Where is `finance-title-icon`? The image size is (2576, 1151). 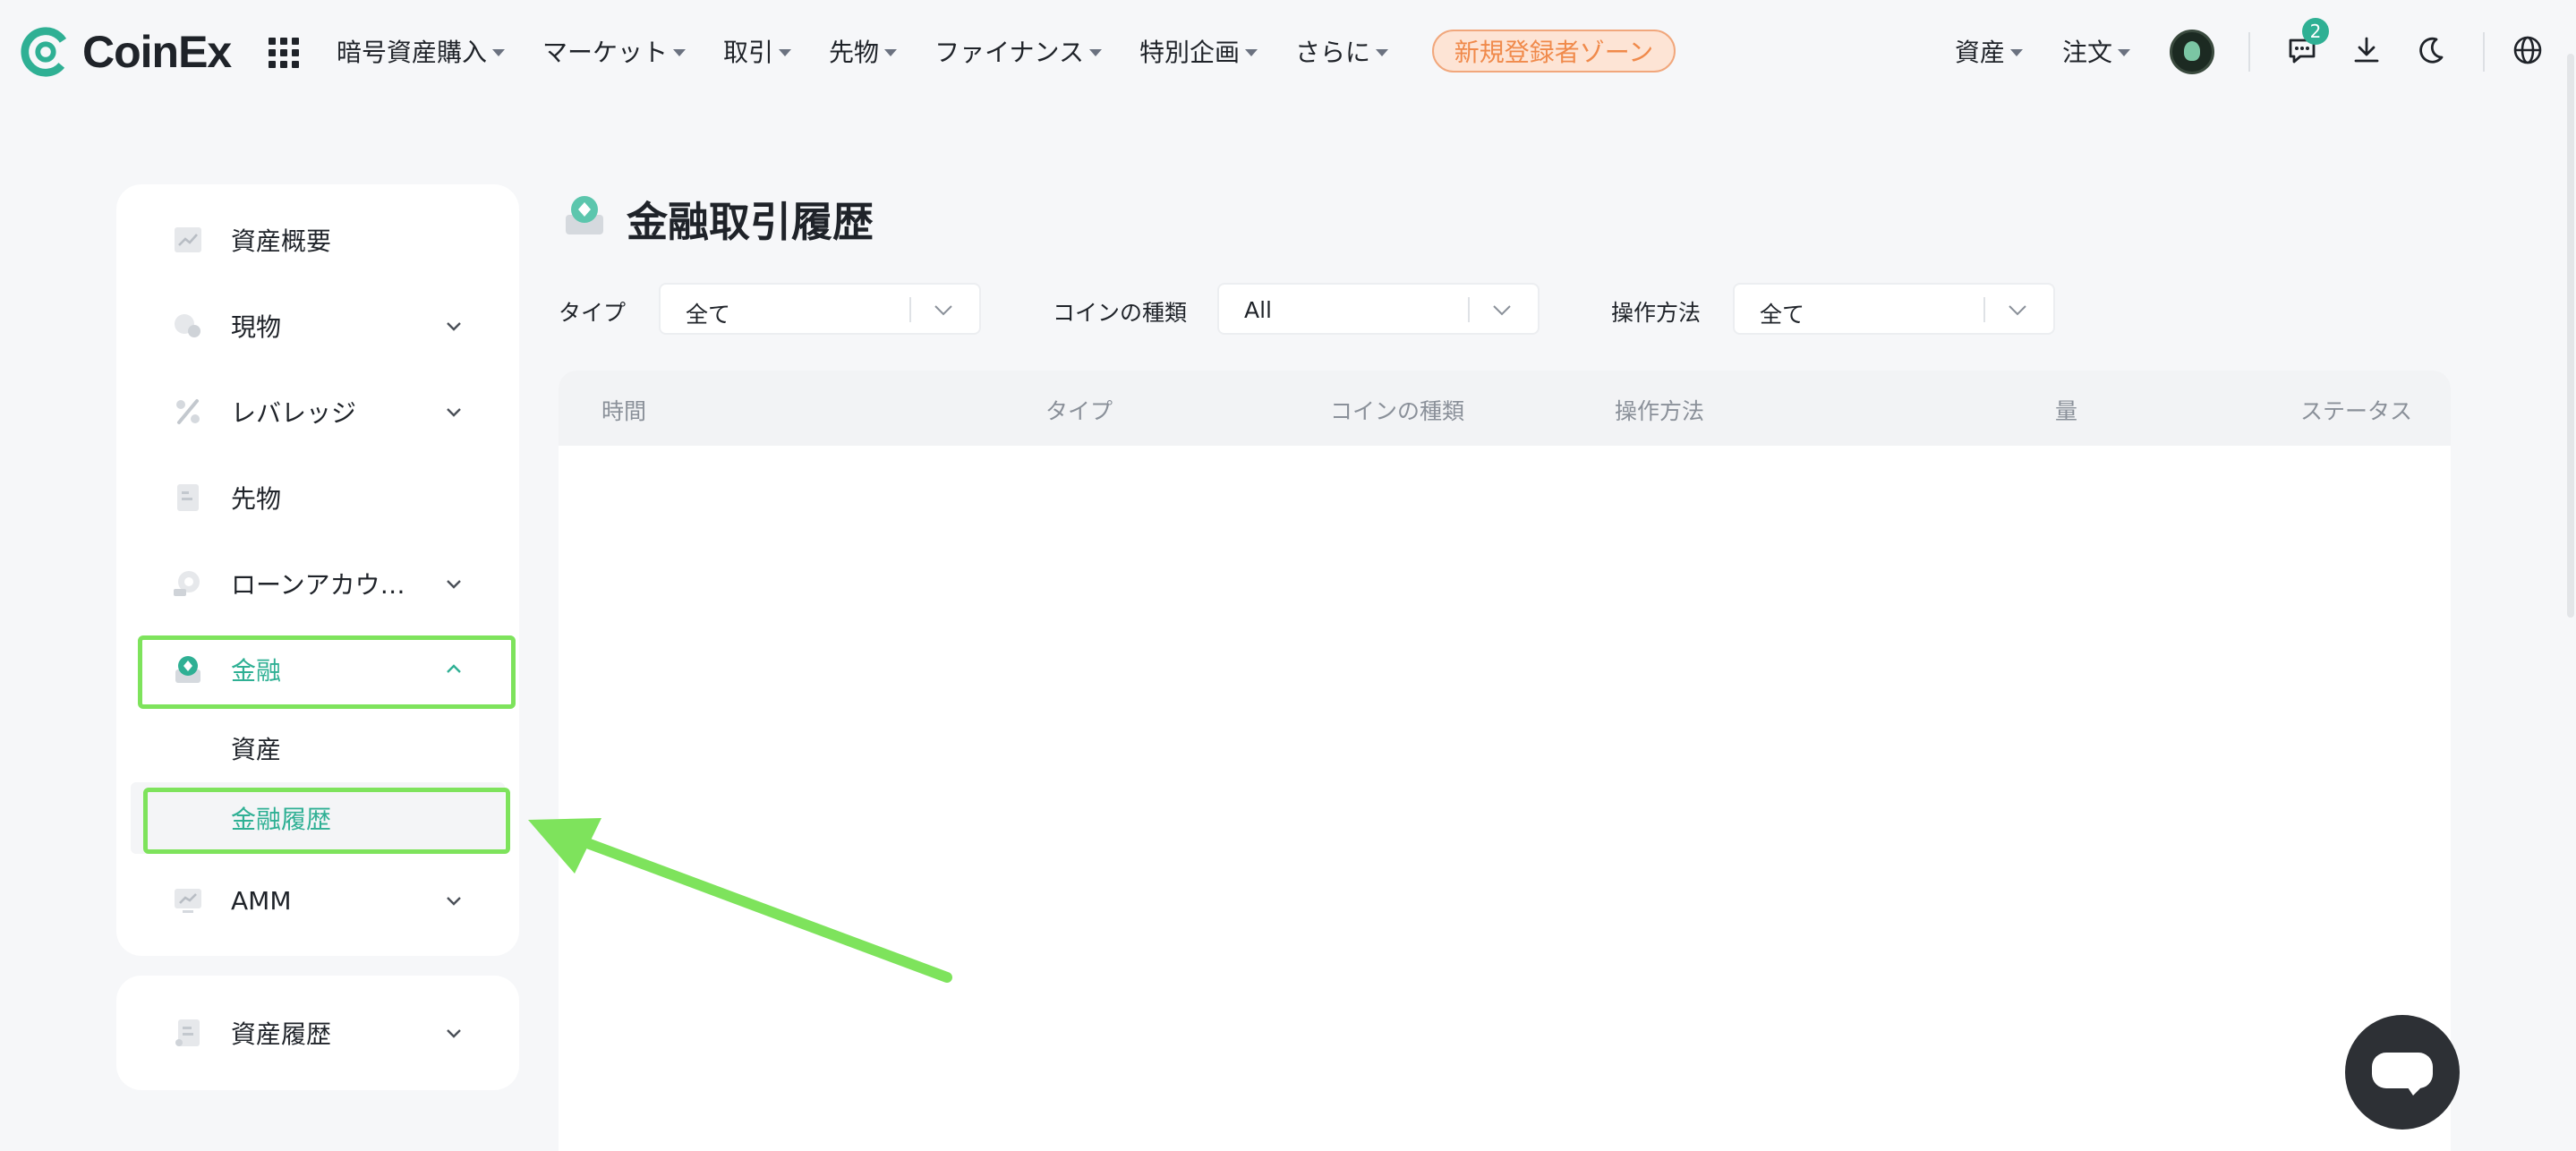 finance-title-icon is located at coordinates (584, 215).